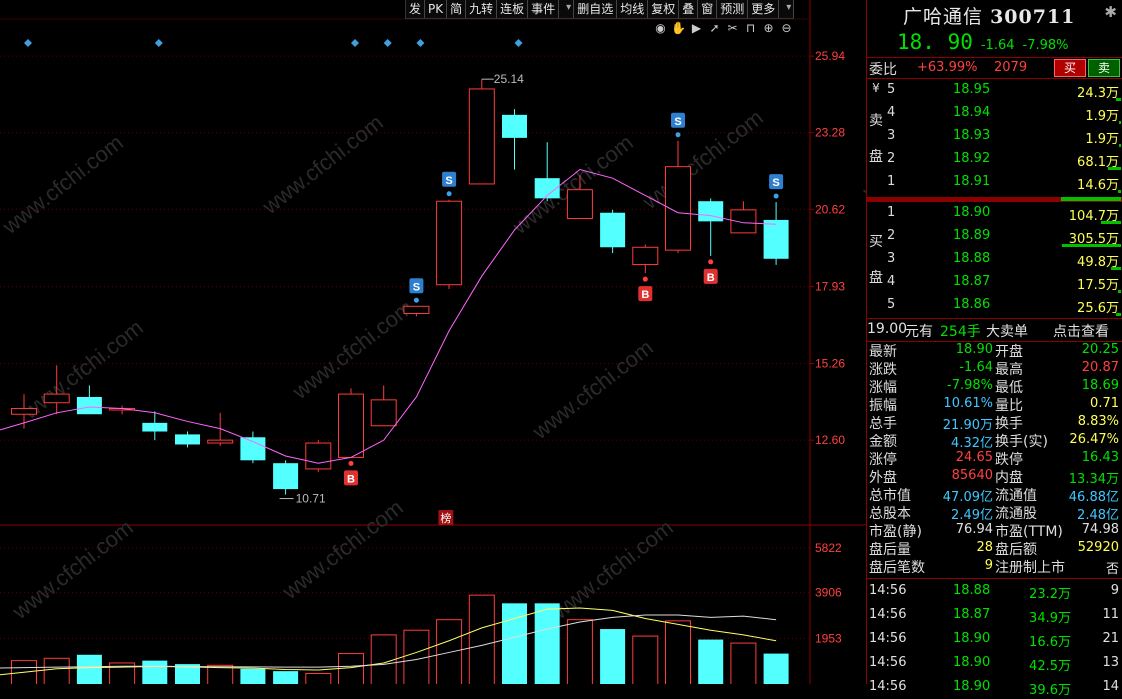 This screenshot has height=699, width=1122. What do you see at coordinates (891, 135) in the screenshot?
I see `ask-level: 3` at bounding box center [891, 135].